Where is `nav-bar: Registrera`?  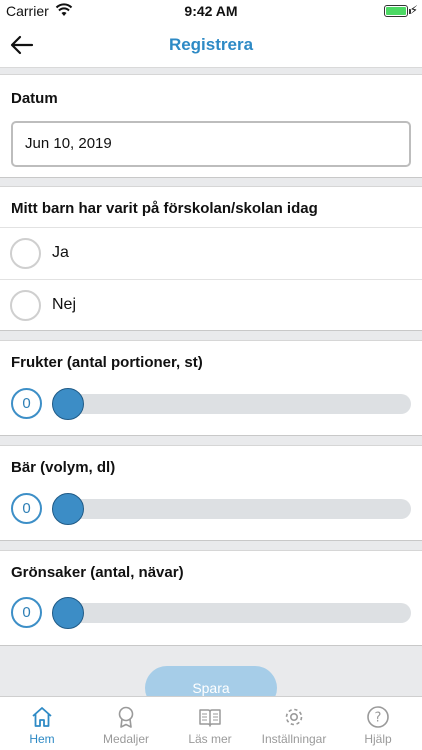
nav-bar: Registrera is located at coordinates (211, 45).